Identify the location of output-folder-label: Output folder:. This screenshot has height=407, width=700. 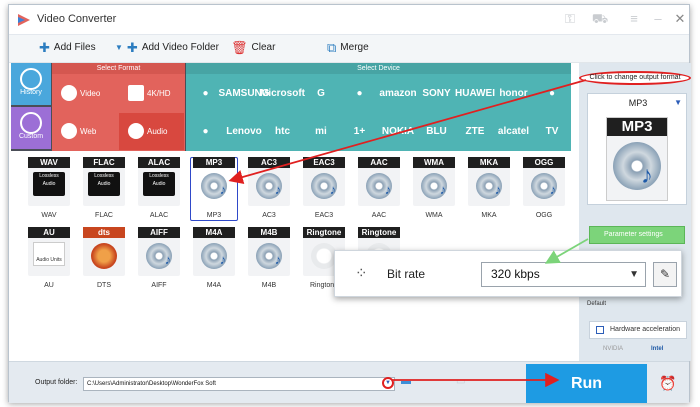
(56, 382).